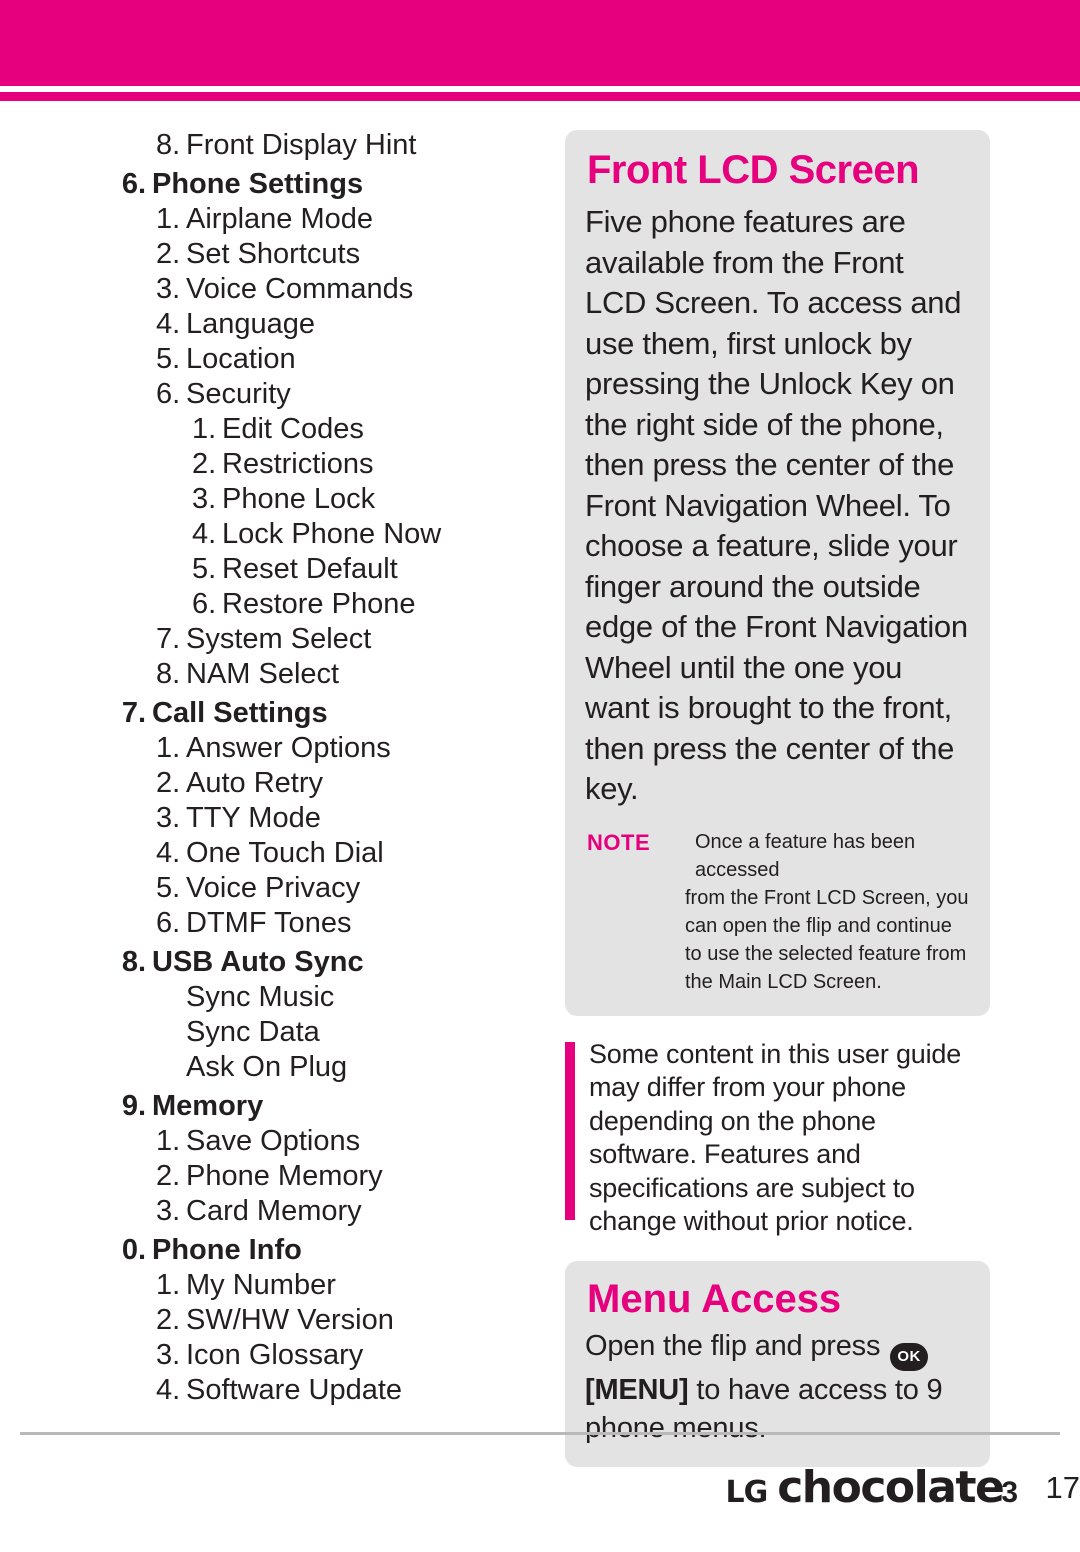  What do you see at coordinates (335, 1250) in the screenshot?
I see `toc-item: 0. Phone Info` at bounding box center [335, 1250].